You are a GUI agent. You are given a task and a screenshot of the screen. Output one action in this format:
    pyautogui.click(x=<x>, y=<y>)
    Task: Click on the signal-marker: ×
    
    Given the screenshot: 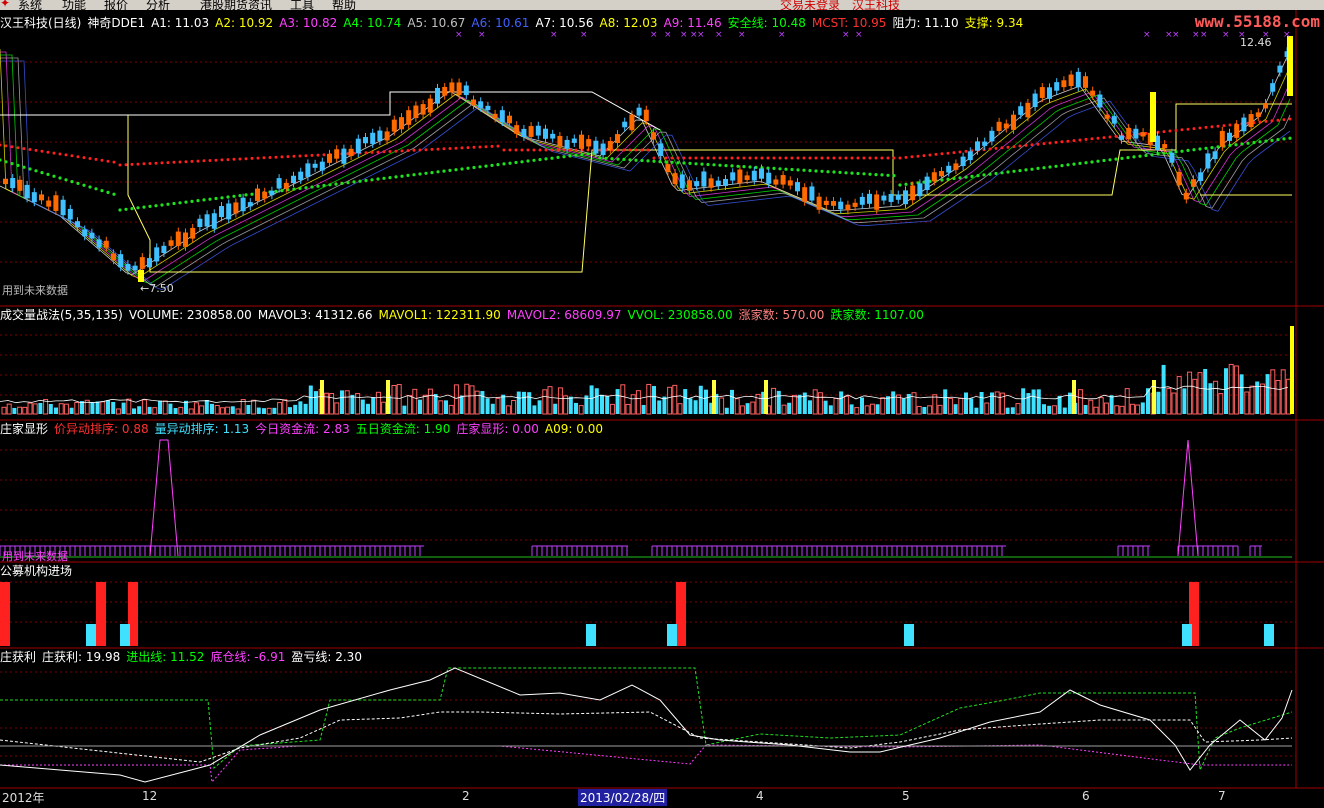 What is the action you would take?
    pyautogui.click(x=1204, y=35)
    